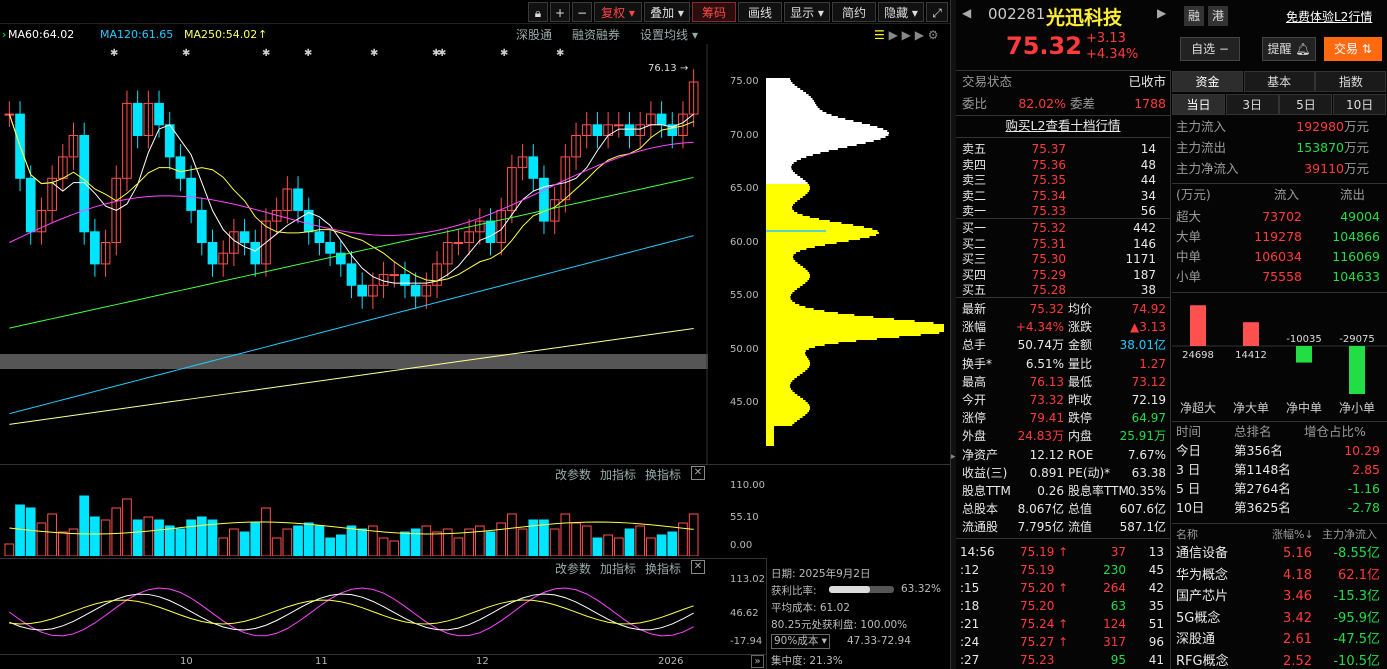 The height and width of the screenshot is (669, 1387). What do you see at coordinates (1198, 619) in the screenshot?
I see `sector-name: 5G概念` at bounding box center [1198, 619].